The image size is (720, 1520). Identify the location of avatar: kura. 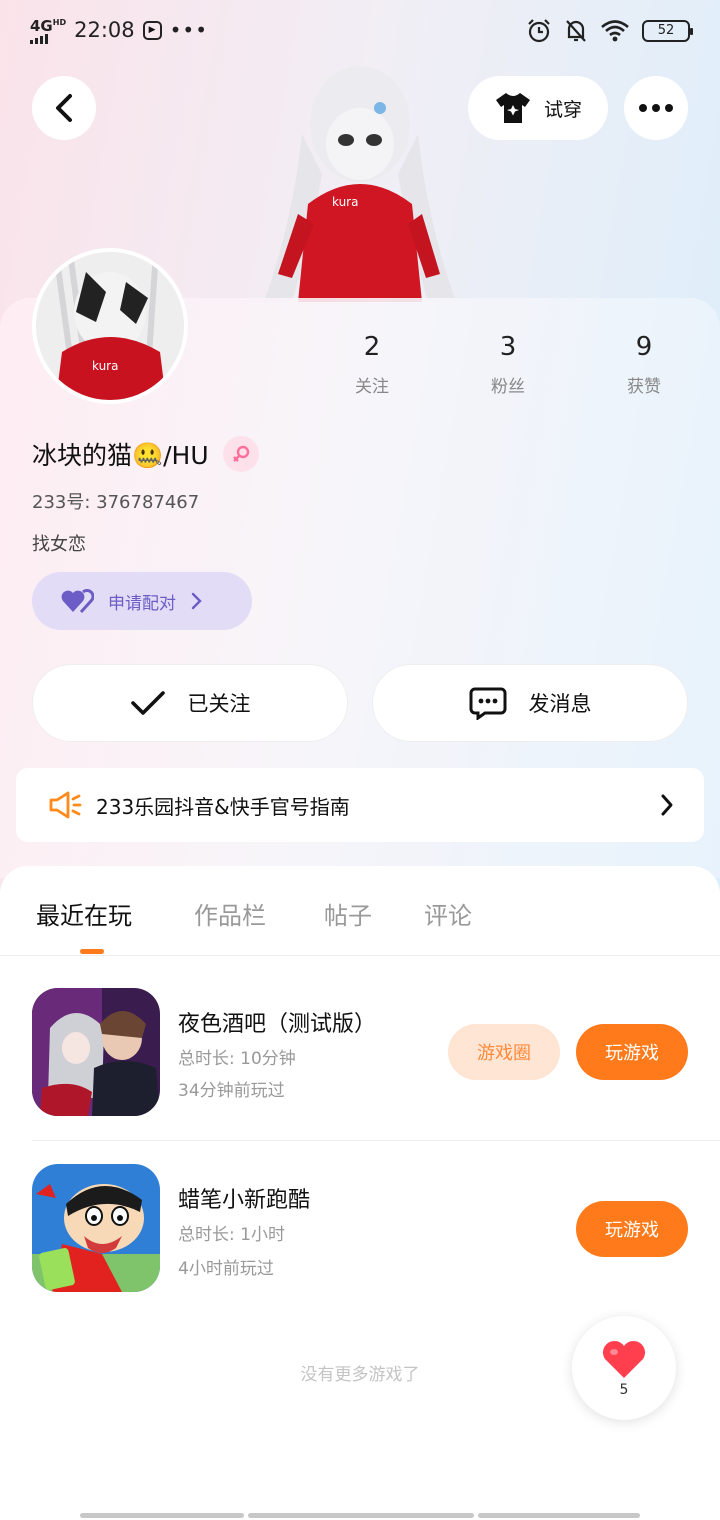
(110, 326).